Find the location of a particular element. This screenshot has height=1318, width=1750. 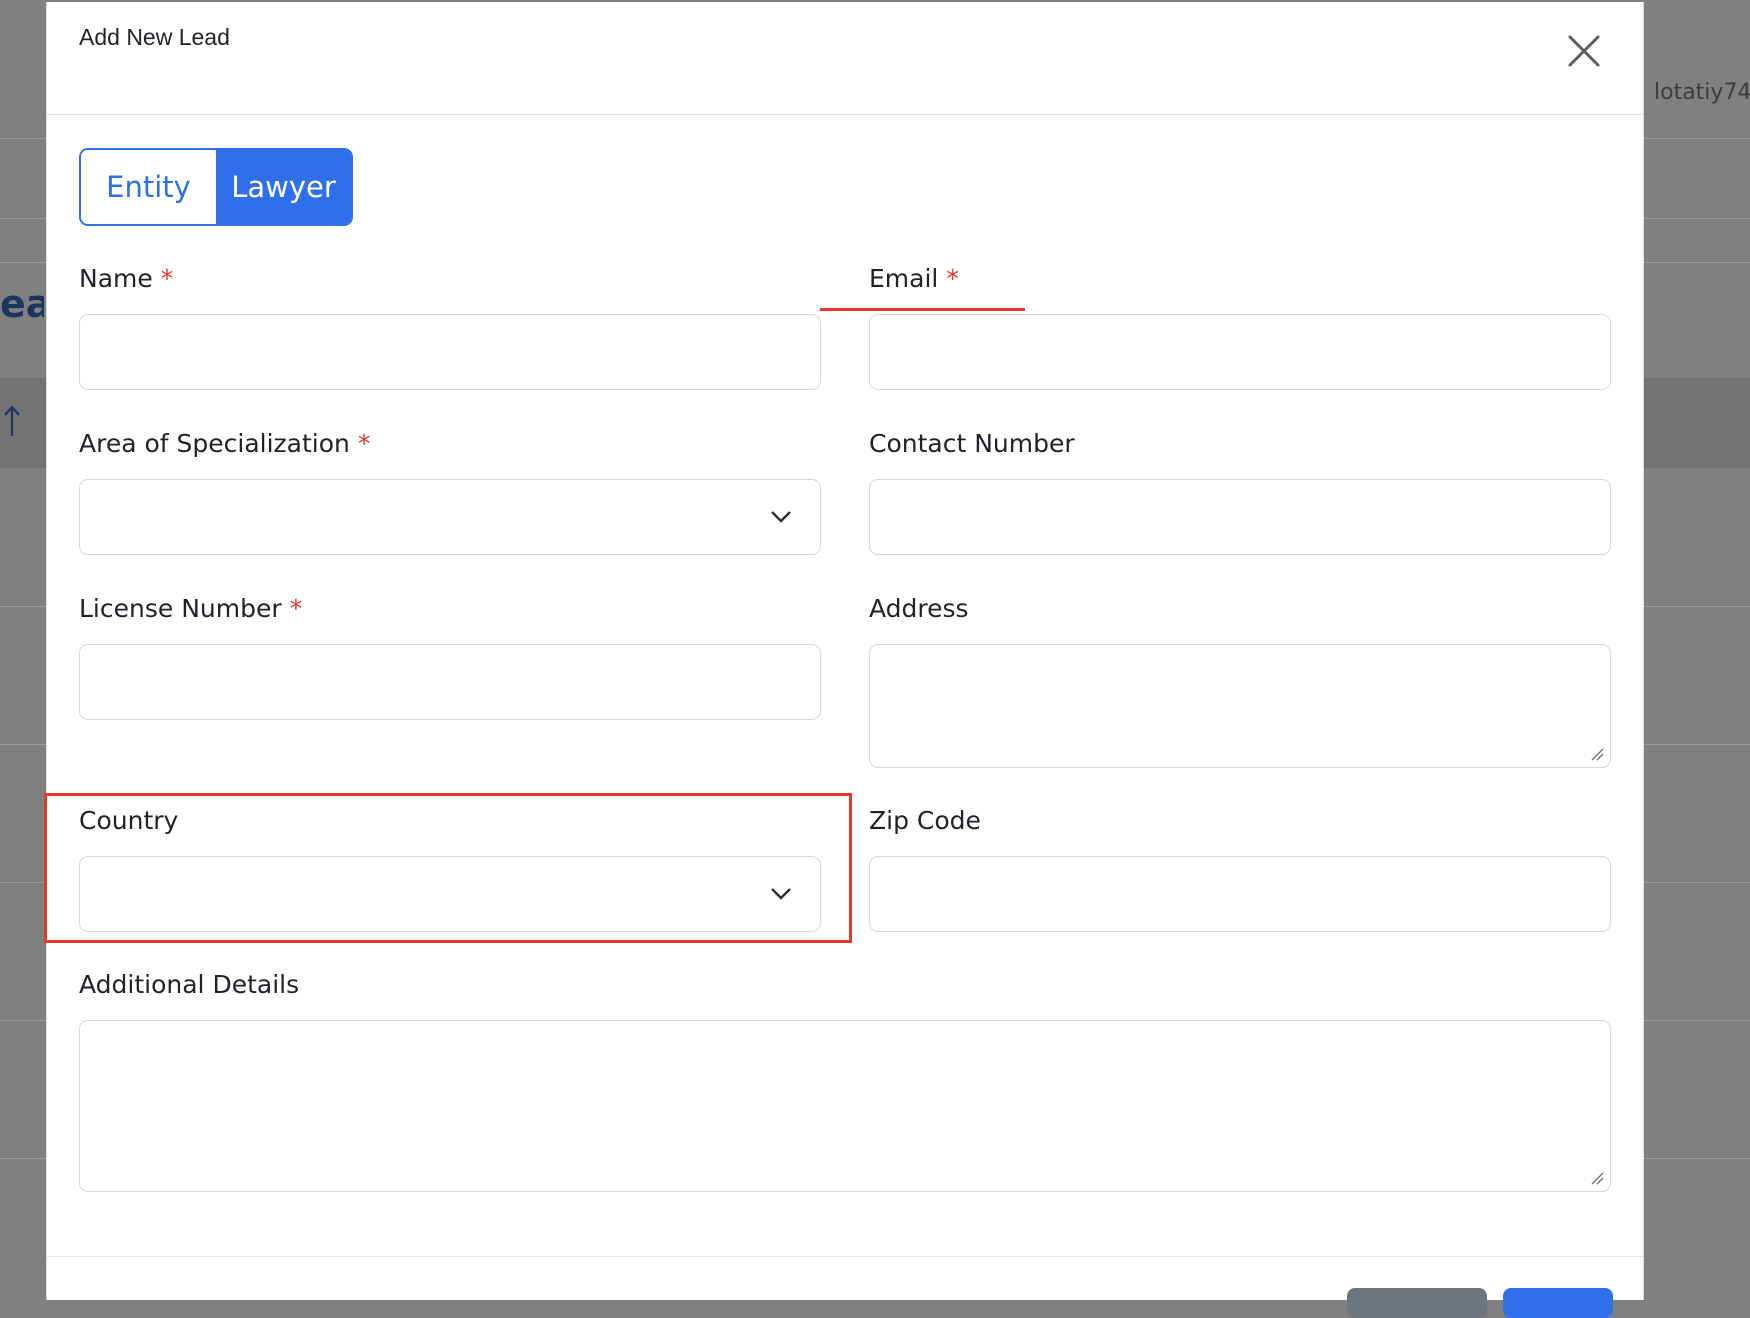

sort-arrow-icon is located at coordinates (12, 420).